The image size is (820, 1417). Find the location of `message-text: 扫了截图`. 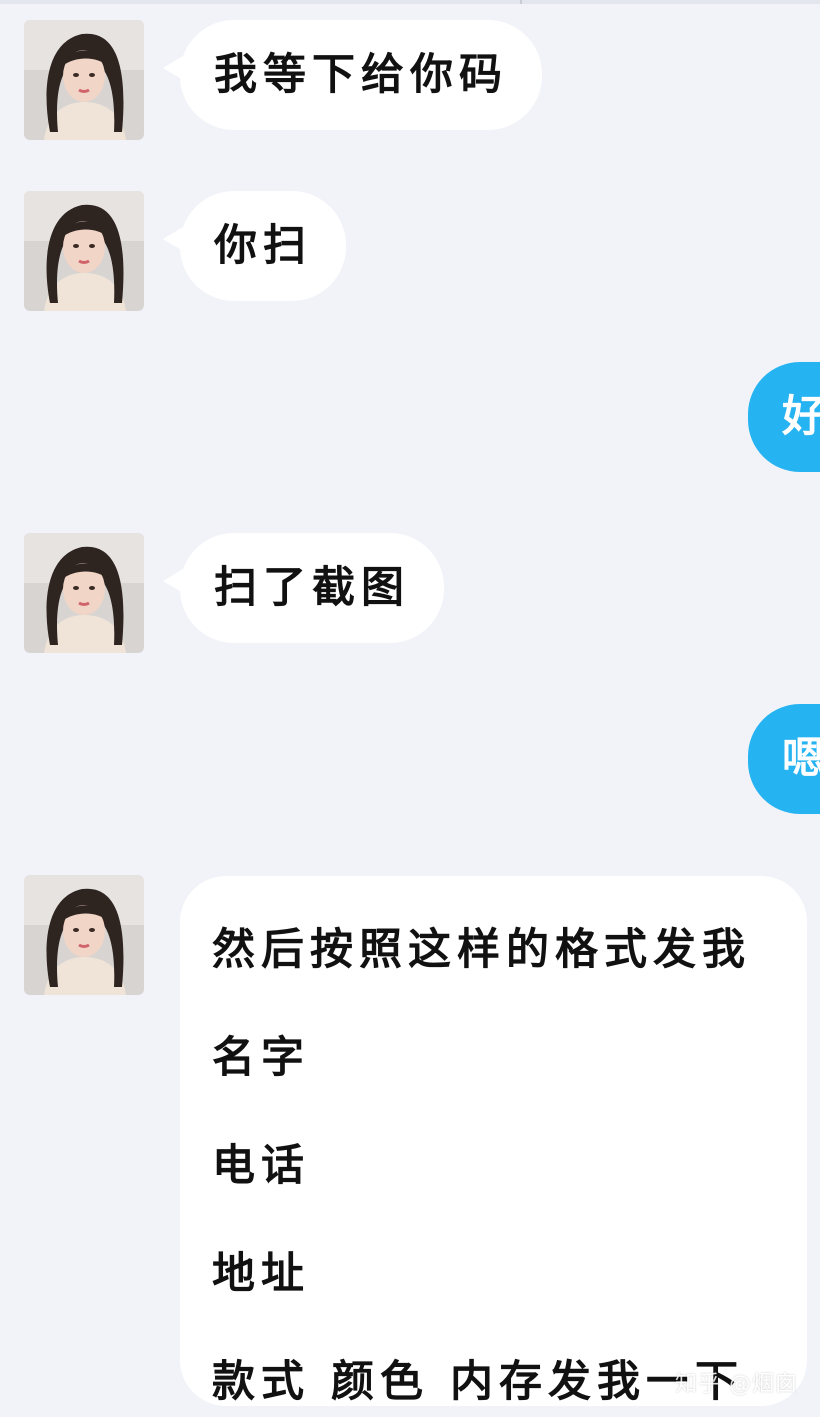

message-text: 扫了截图 is located at coordinates (312, 588).